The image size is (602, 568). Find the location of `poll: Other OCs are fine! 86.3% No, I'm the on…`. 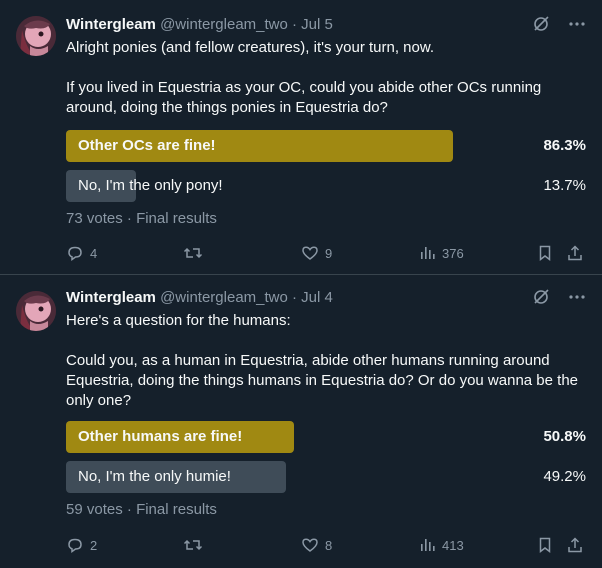

poll: Other OCs are fine! 86.3% No, I'm the on… is located at coordinates (326, 170).